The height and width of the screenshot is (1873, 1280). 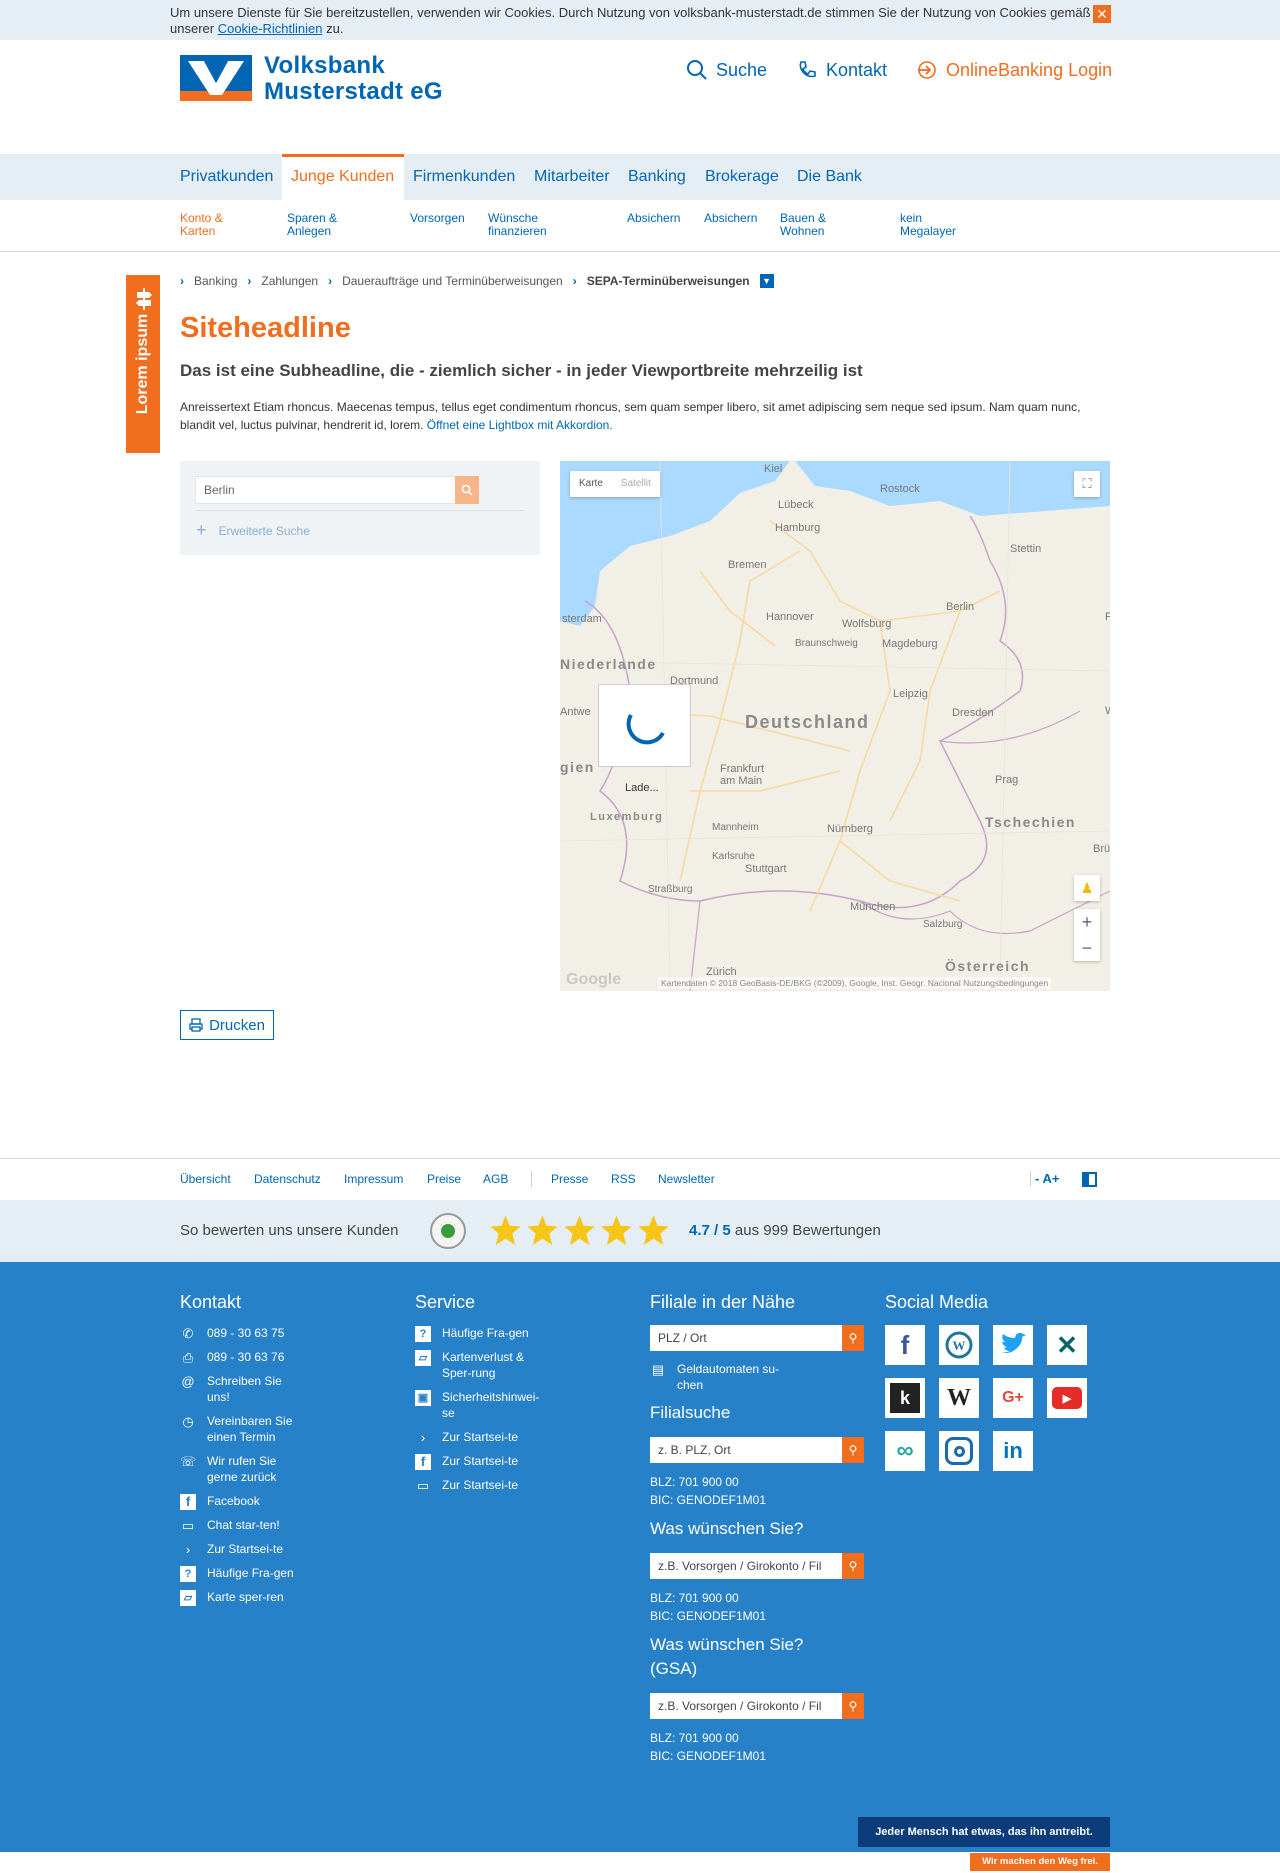 What do you see at coordinates (475, 1461) in the screenshot?
I see `service-item: f Zur Startsei-te` at bounding box center [475, 1461].